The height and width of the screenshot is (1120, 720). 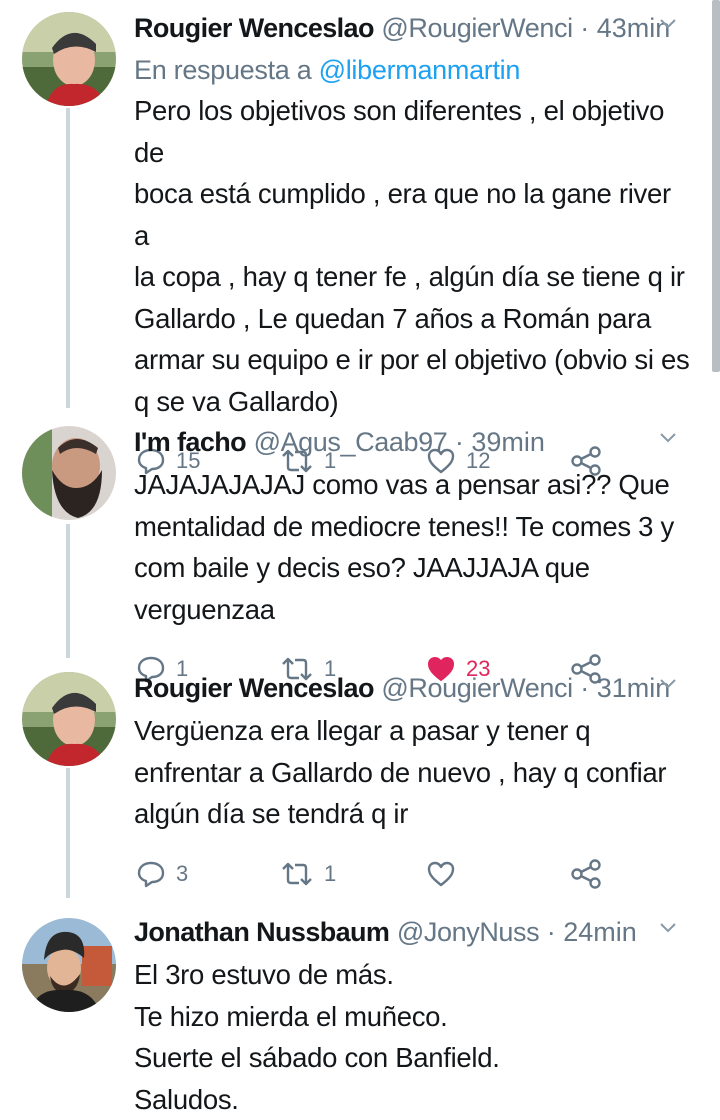 I want to click on reply-button: 3, so click(x=162, y=874).